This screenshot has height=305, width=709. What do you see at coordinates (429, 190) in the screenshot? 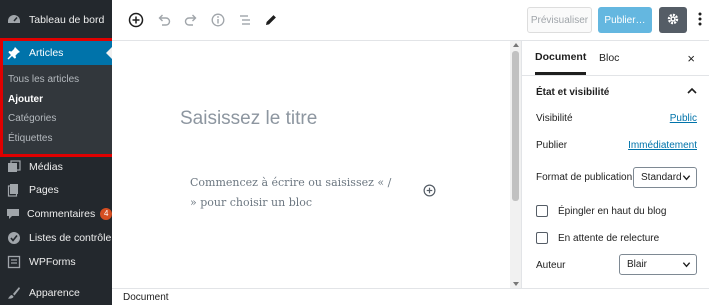
I see `inline-add-block-icon` at bounding box center [429, 190].